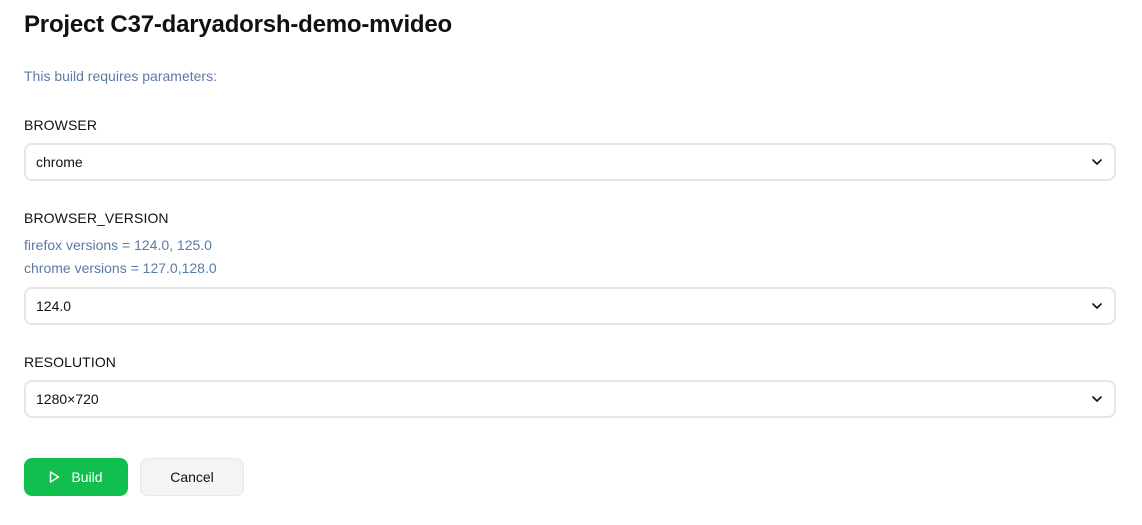  I want to click on page-title: Project C37-daryadorsh-demo-mvideo, so click(238, 24).